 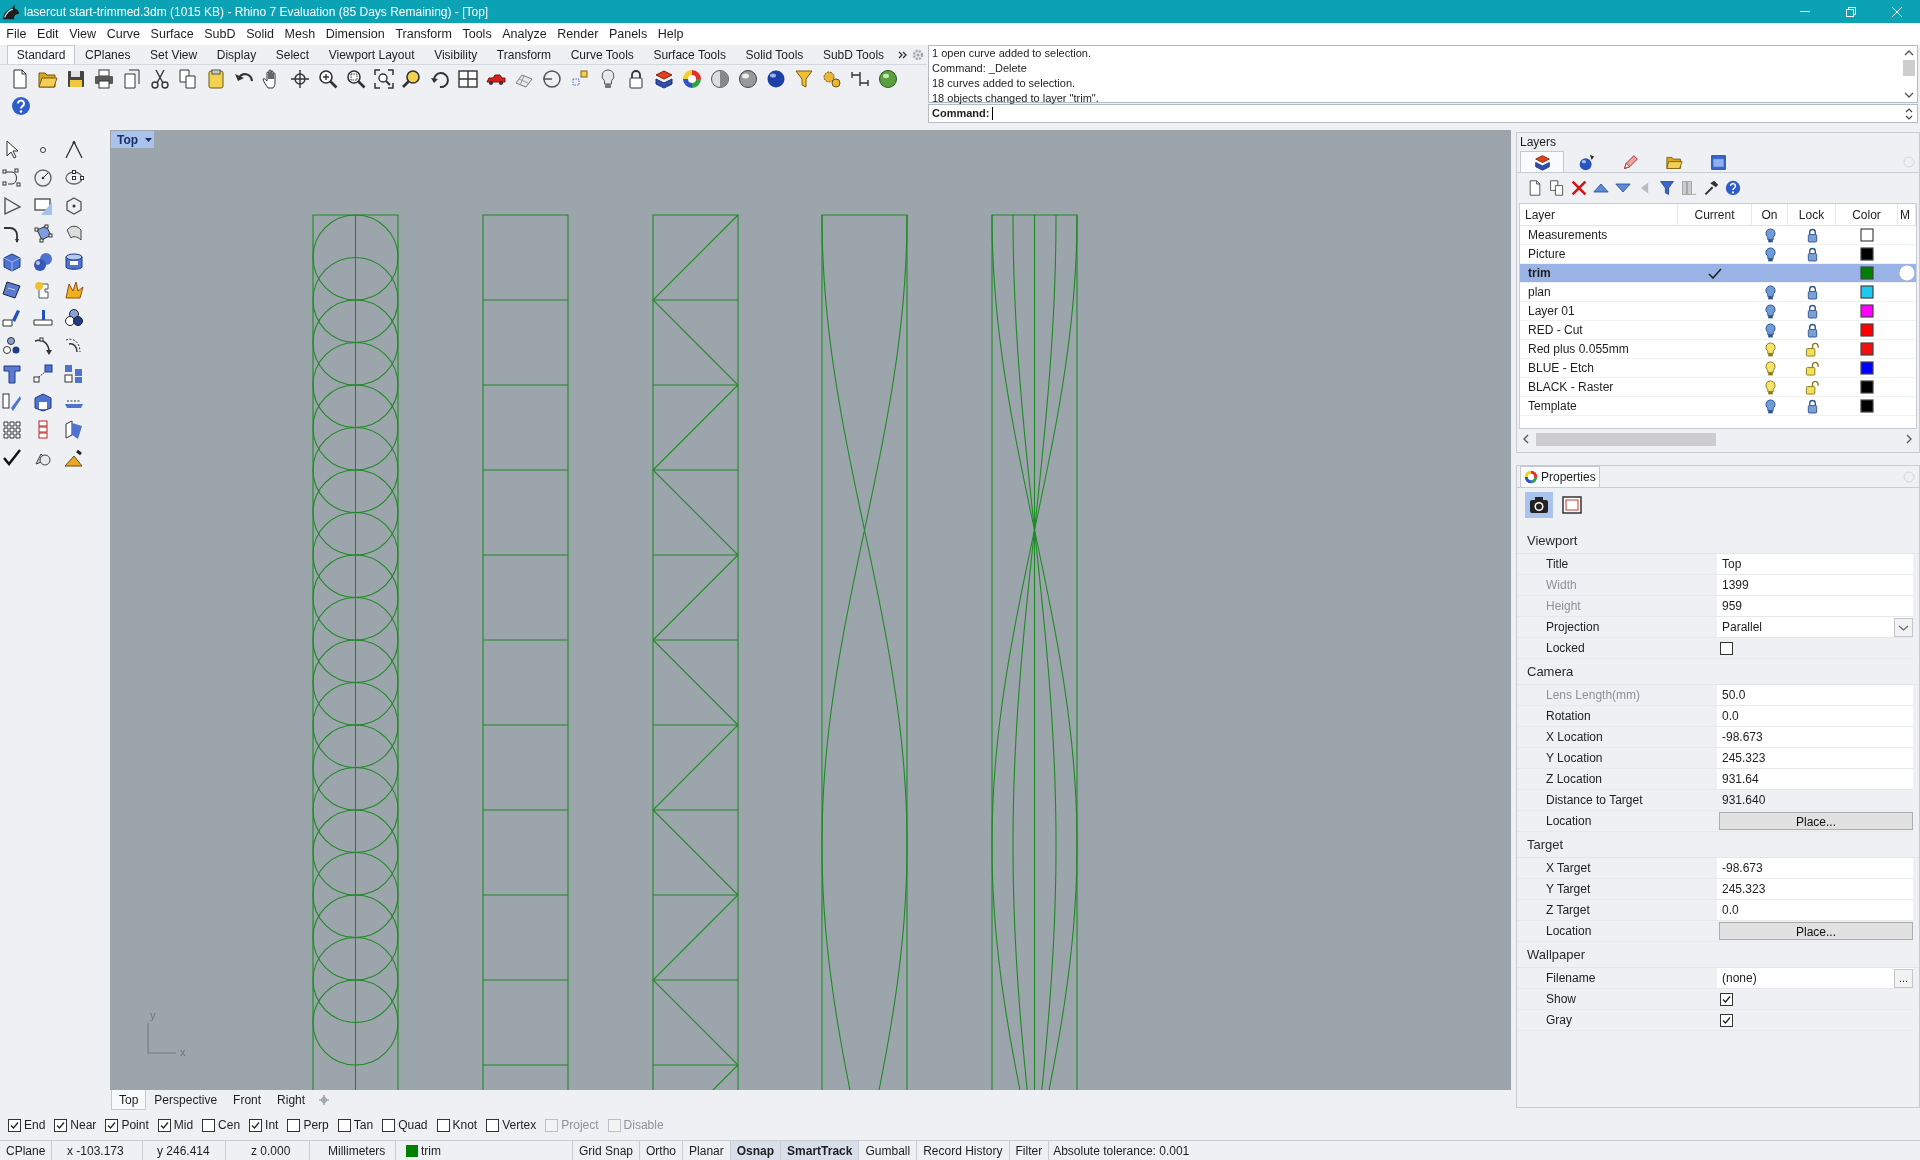 I want to click on layer-row: Measurements, so click(x=1718, y=235).